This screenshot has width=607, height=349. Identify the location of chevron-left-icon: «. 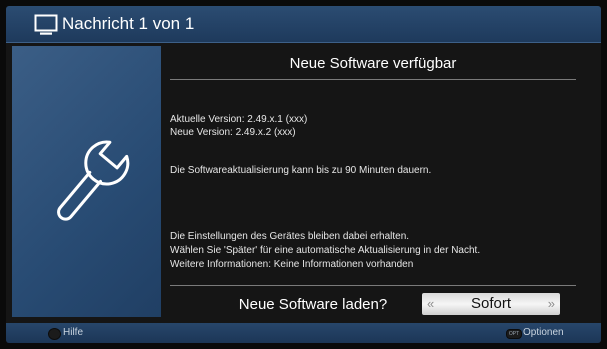
(430, 304).